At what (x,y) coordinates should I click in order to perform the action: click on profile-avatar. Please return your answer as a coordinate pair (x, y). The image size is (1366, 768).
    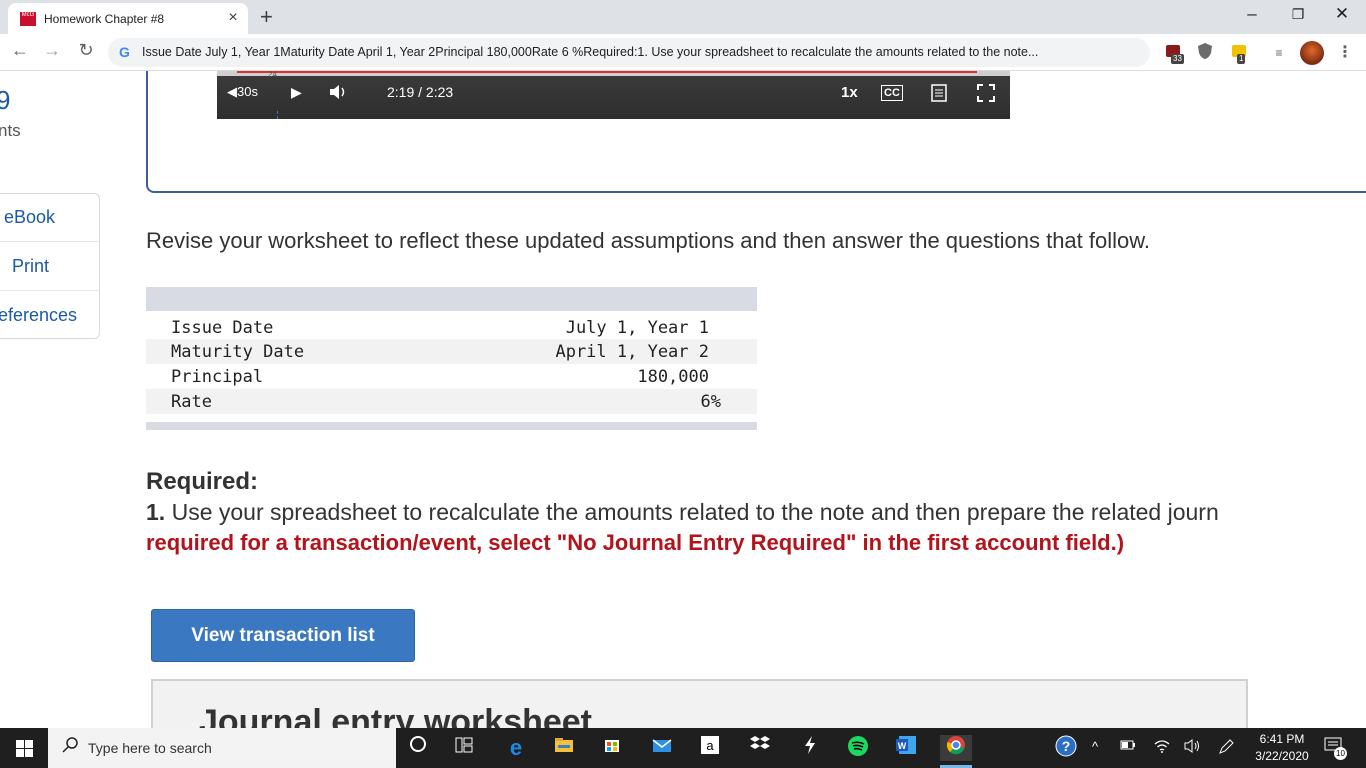
    Looking at the image, I should click on (1312, 53).